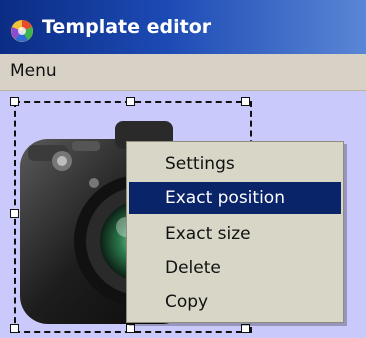 Image resolution: width=366 pixels, height=338 pixels. I want to click on context-menu-exact-position: Exact position, so click(235, 198).